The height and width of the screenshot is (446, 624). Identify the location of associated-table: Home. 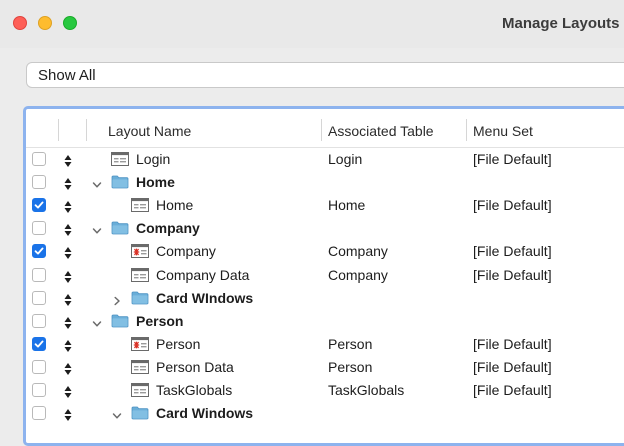
(347, 205).